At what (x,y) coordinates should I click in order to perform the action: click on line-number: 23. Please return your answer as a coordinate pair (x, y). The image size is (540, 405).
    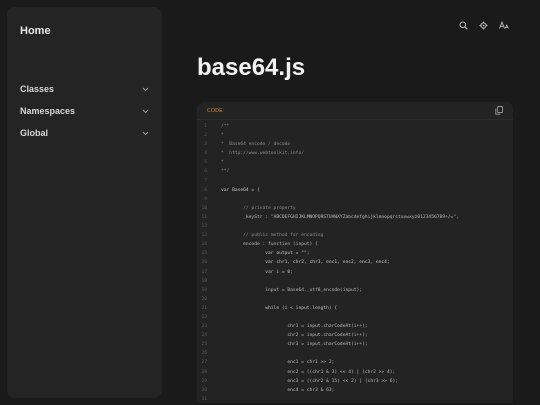
    Looking at the image, I should click on (204, 327).